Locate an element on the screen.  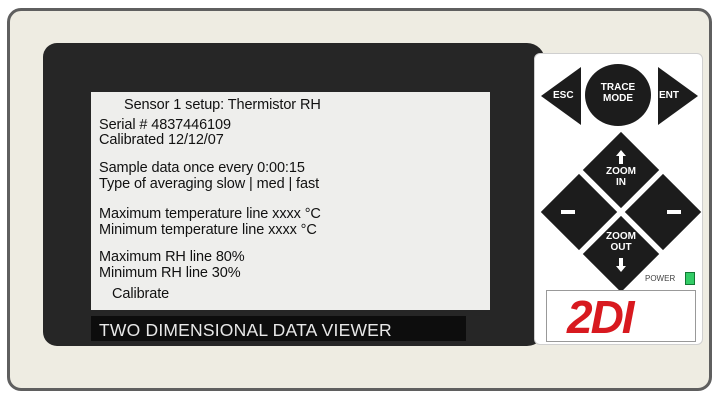
min-rh-line: Minimum RH line 30% is located at coordinates (170, 273).